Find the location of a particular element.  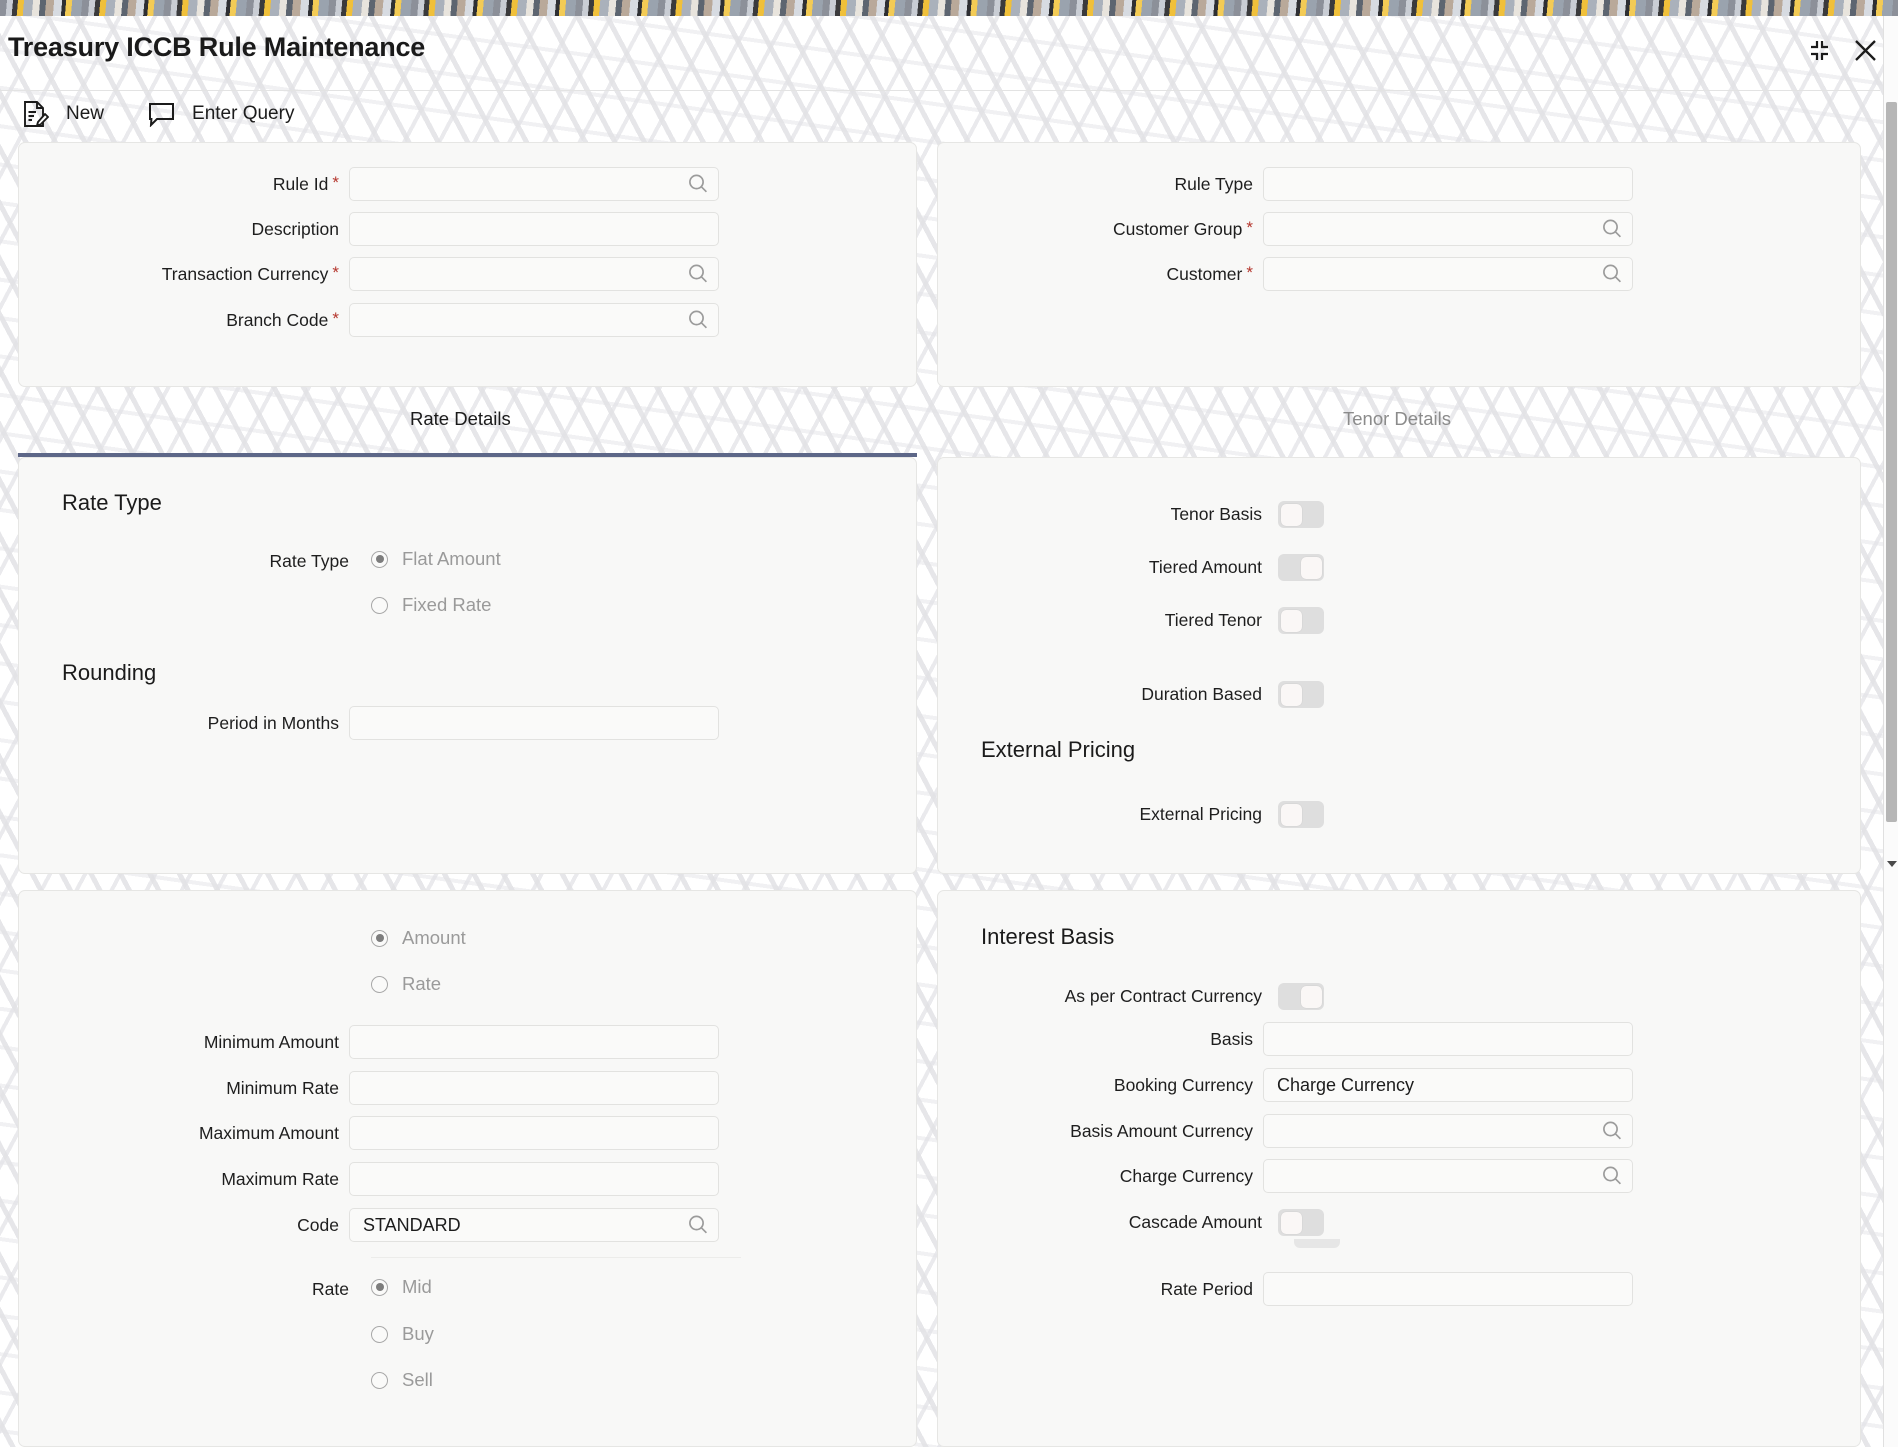

minimum-amount-row: Minimum Amount is located at coordinates (379, 1042).